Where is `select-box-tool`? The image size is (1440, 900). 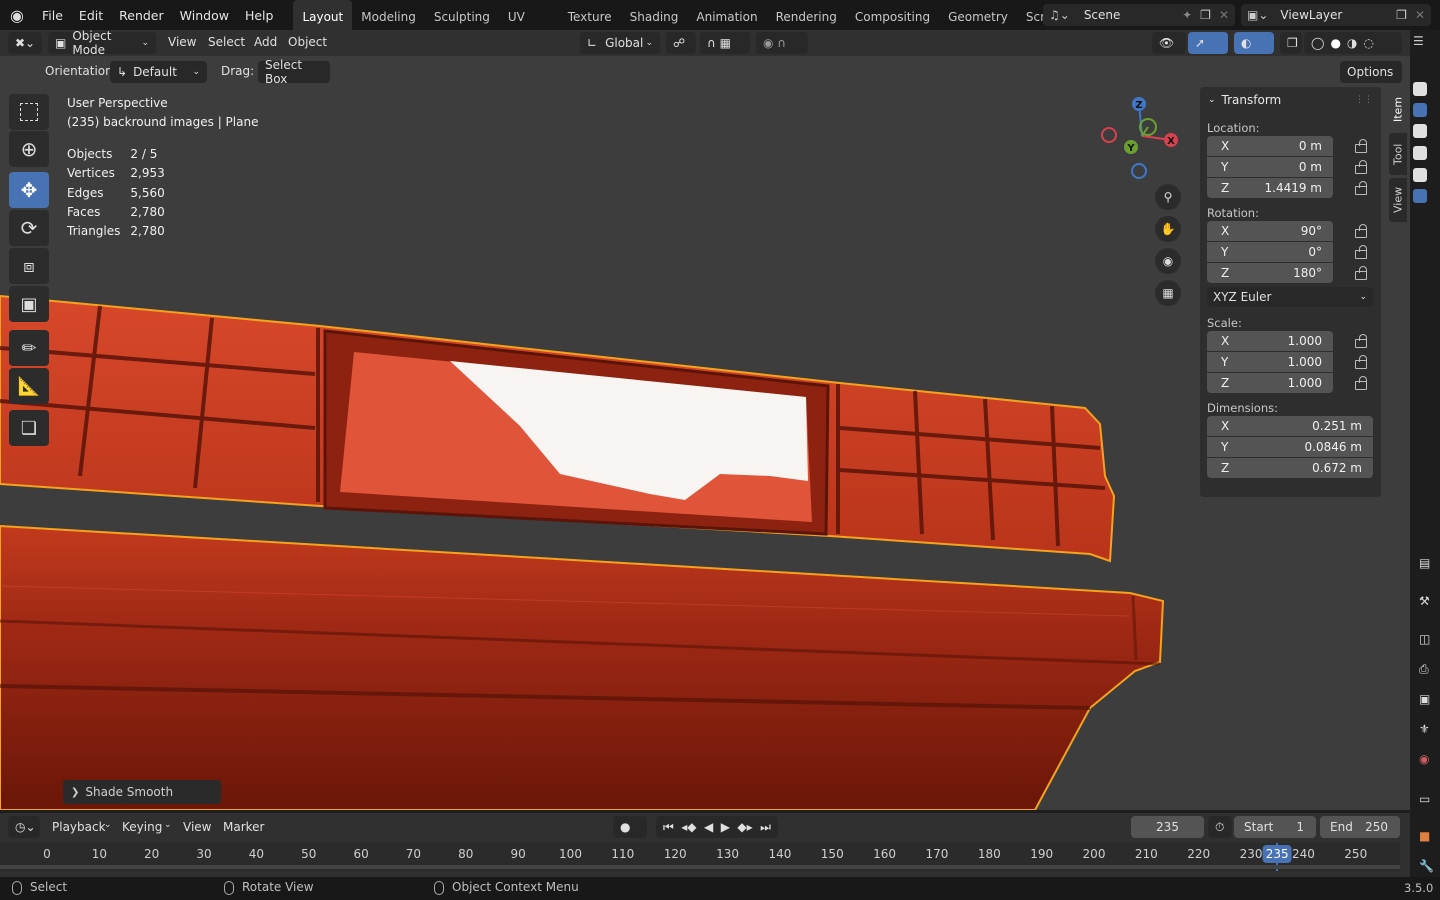 select-box-tool is located at coordinates (29, 112).